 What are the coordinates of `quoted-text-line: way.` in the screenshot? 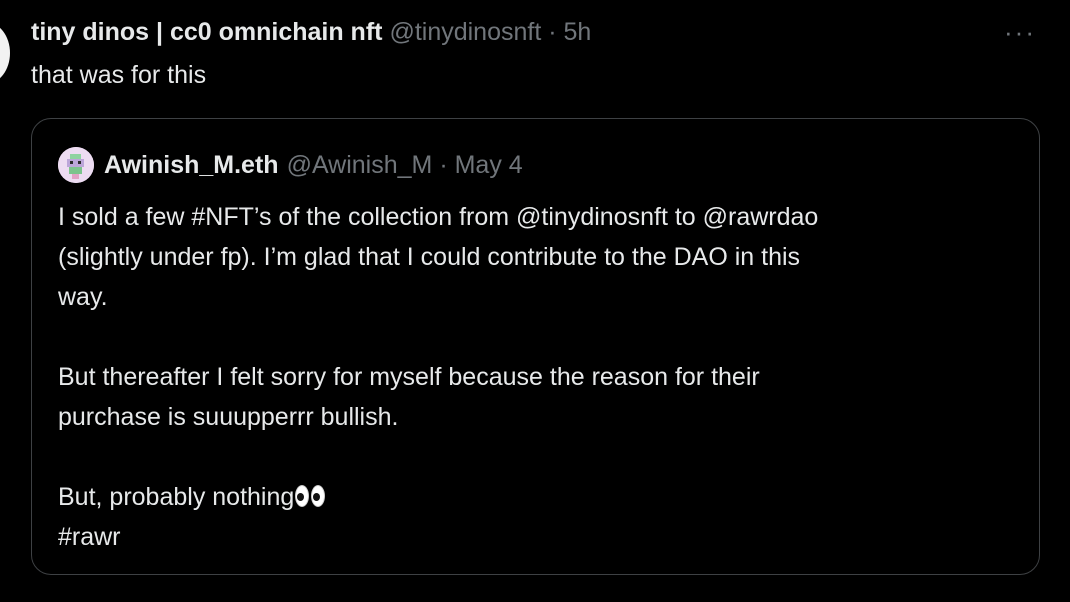 It's located at (83, 297).